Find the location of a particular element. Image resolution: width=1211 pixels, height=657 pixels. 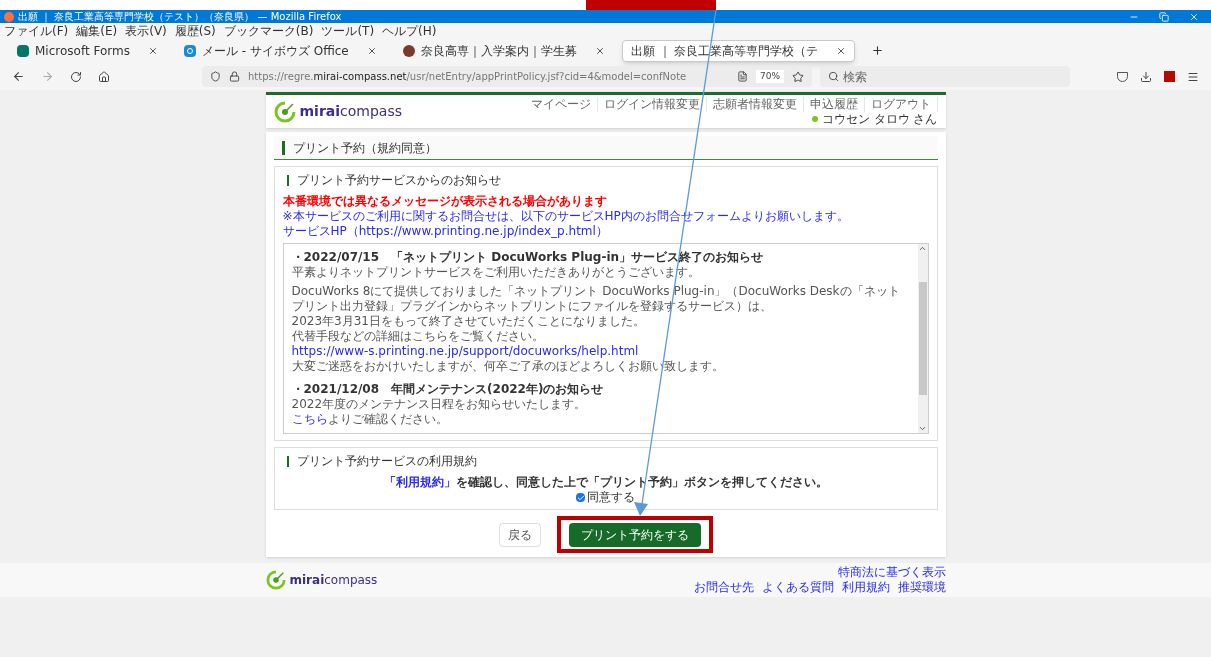

notice-text: 代替手段などの詳細はこちらをご覧ください。 is located at coordinates (417, 336).